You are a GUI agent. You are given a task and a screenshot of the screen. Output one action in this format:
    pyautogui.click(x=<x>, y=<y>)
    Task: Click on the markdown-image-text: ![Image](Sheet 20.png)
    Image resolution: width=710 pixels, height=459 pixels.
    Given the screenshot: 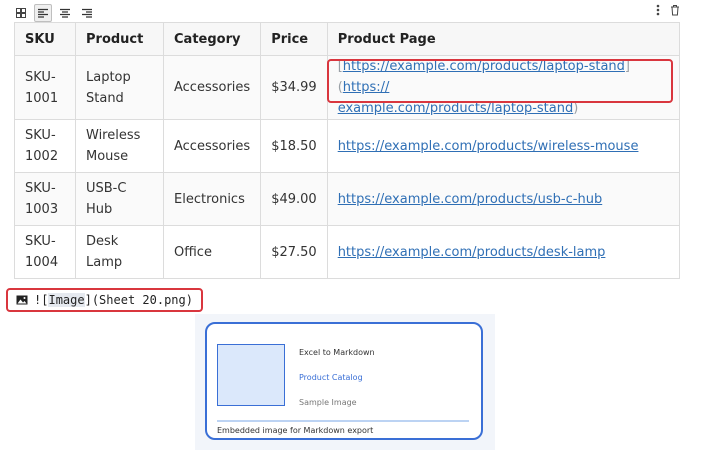 What is the action you would take?
    pyautogui.click(x=113, y=300)
    